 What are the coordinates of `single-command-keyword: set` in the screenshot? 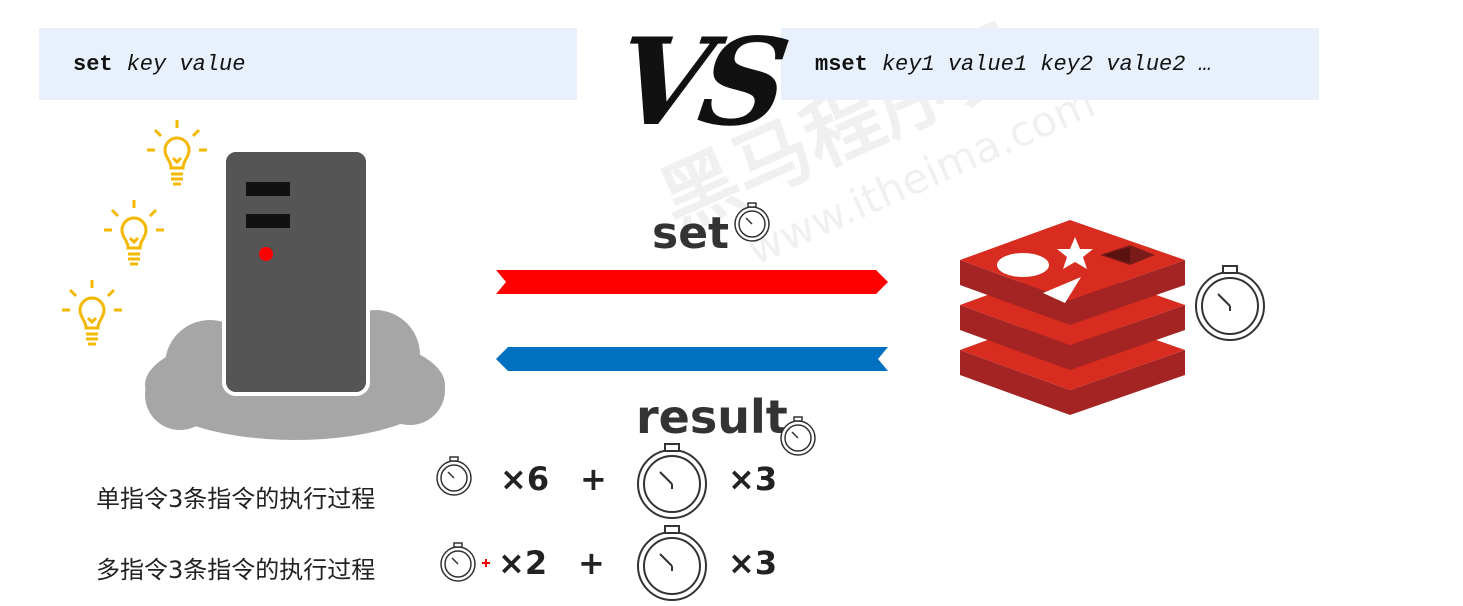 It's located at (93, 64).